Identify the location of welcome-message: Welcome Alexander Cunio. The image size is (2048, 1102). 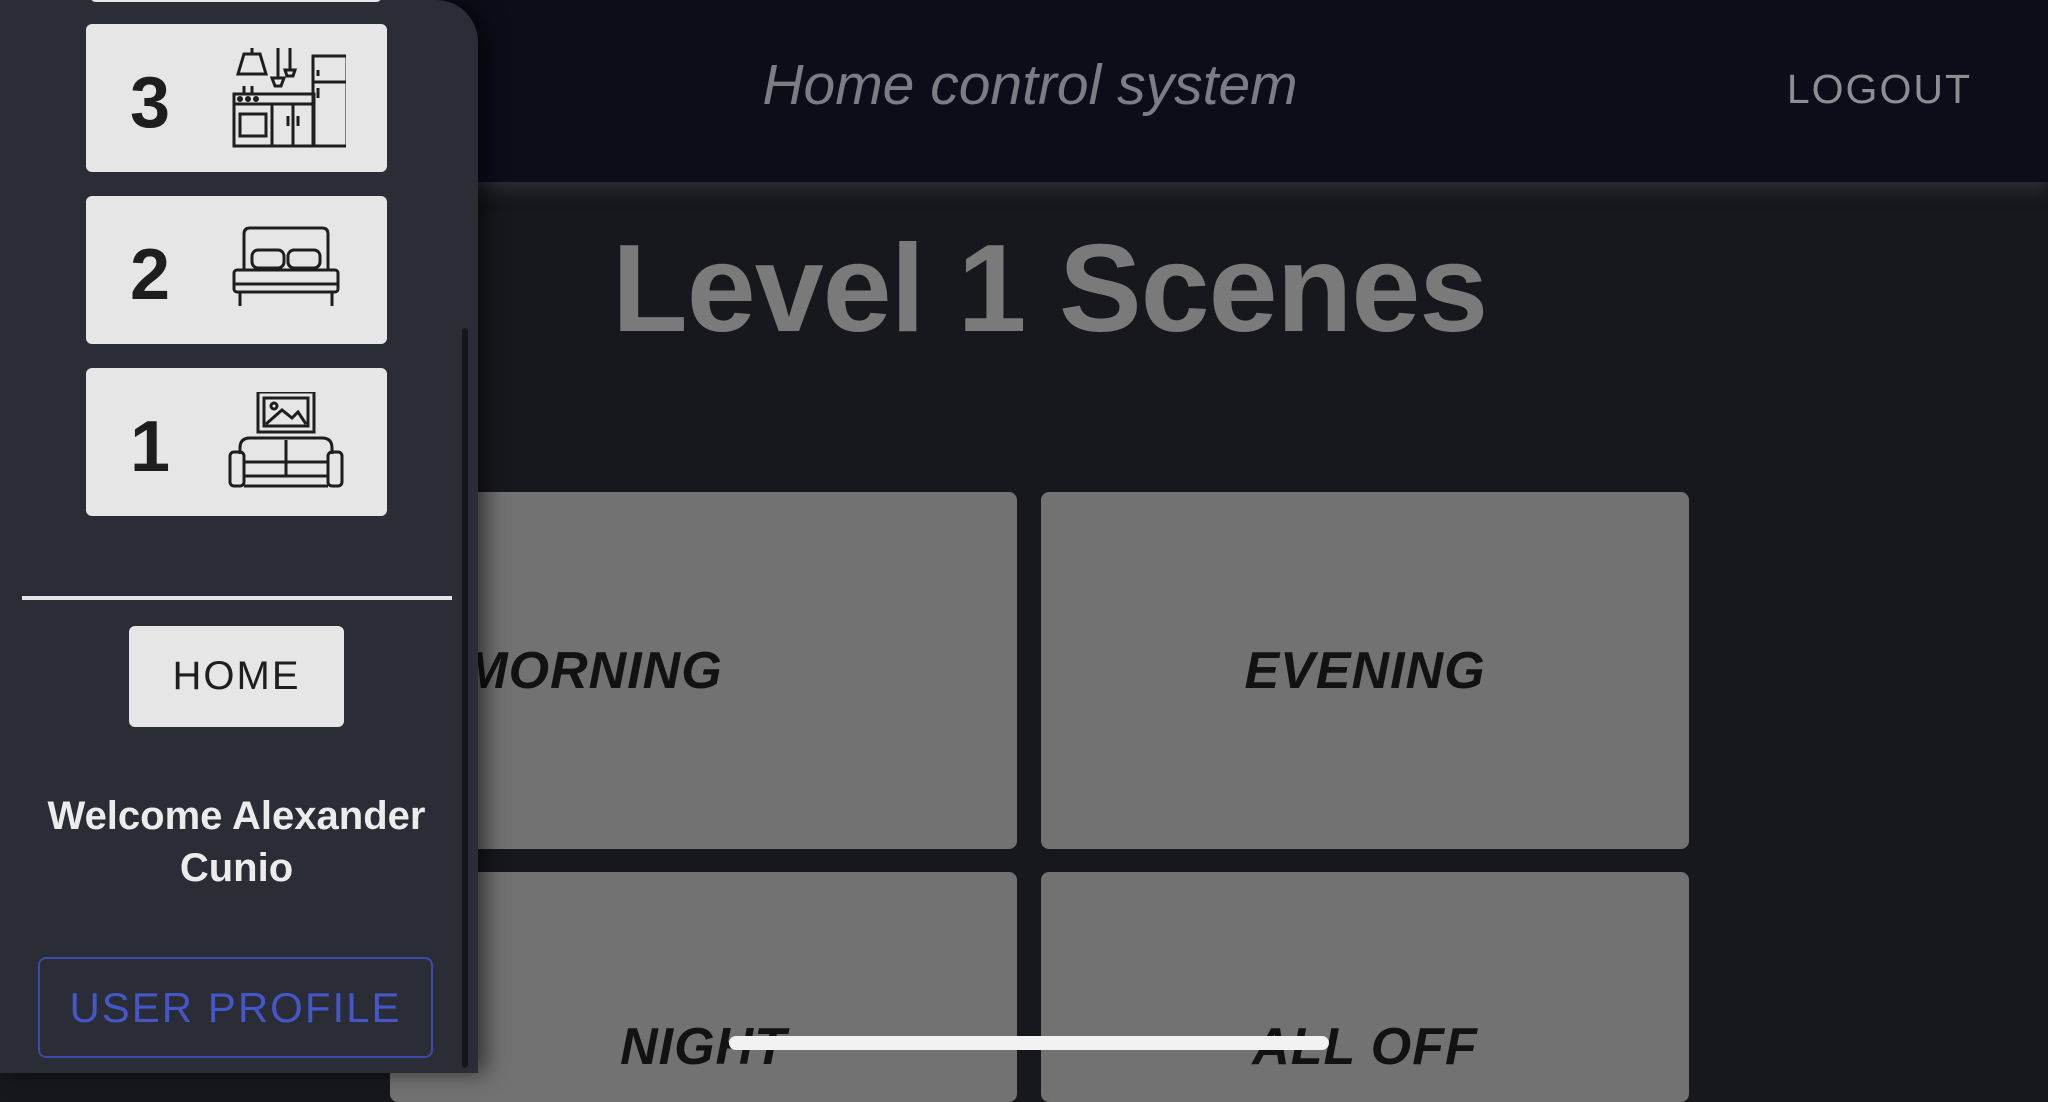
(236, 842).